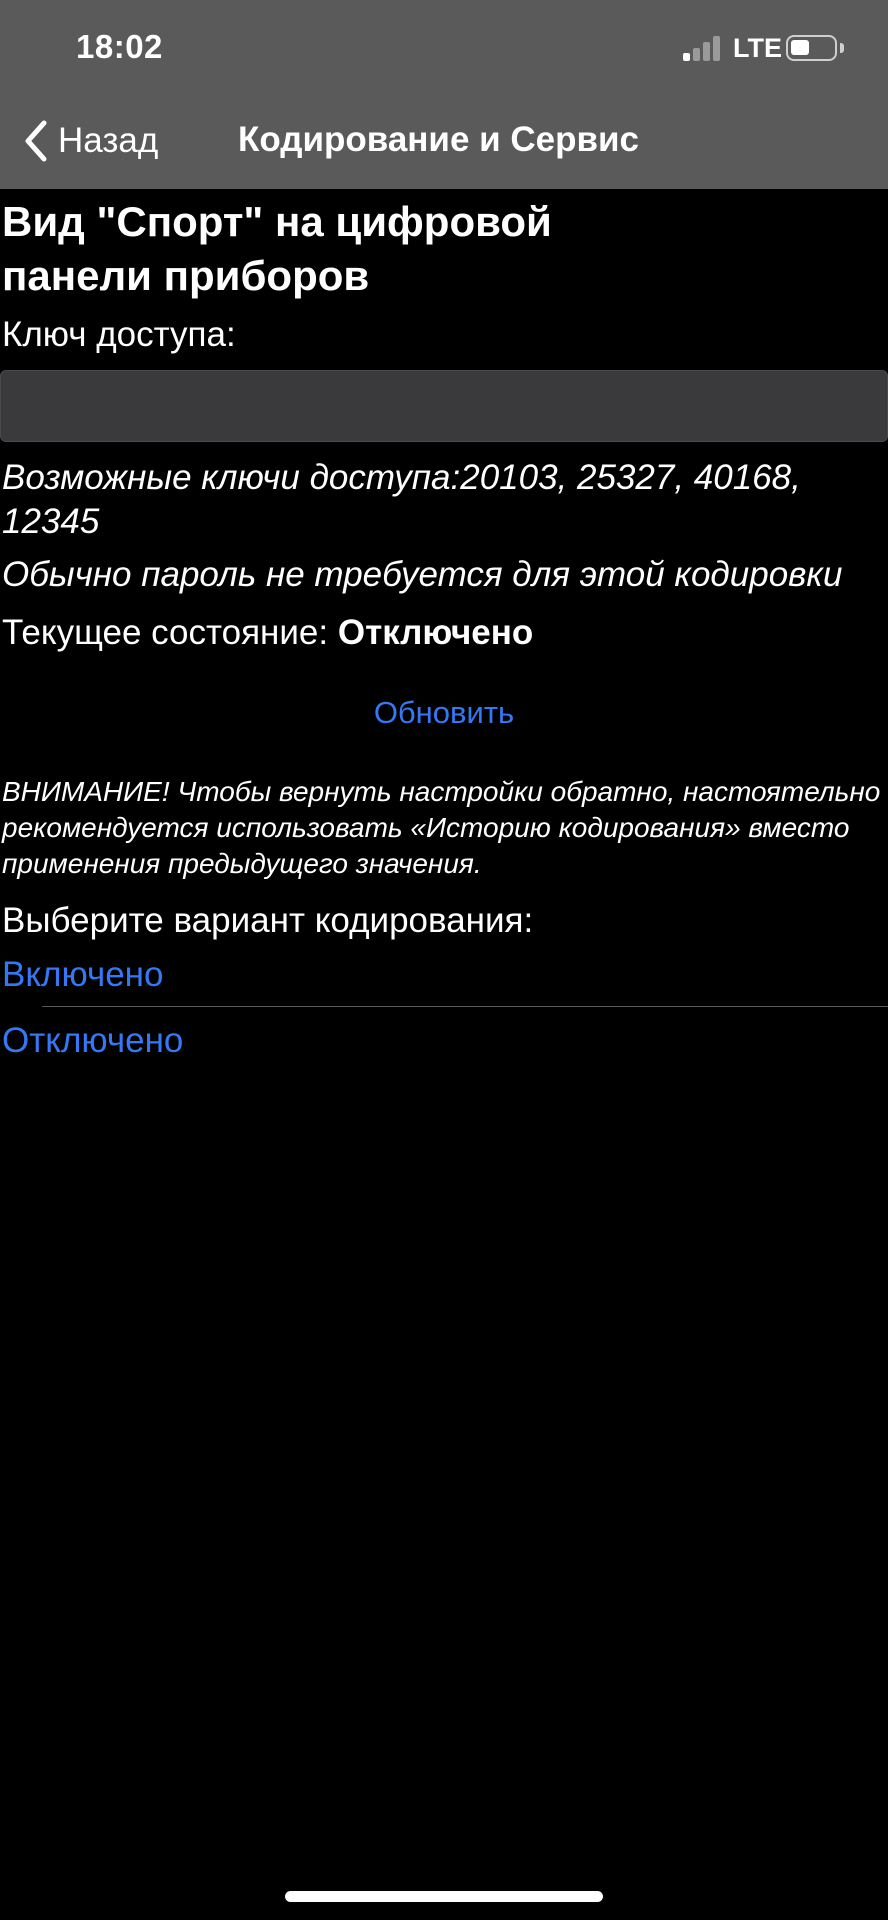 The width and height of the screenshot is (888, 1920). I want to click on battery-tip, so click(842, 48).